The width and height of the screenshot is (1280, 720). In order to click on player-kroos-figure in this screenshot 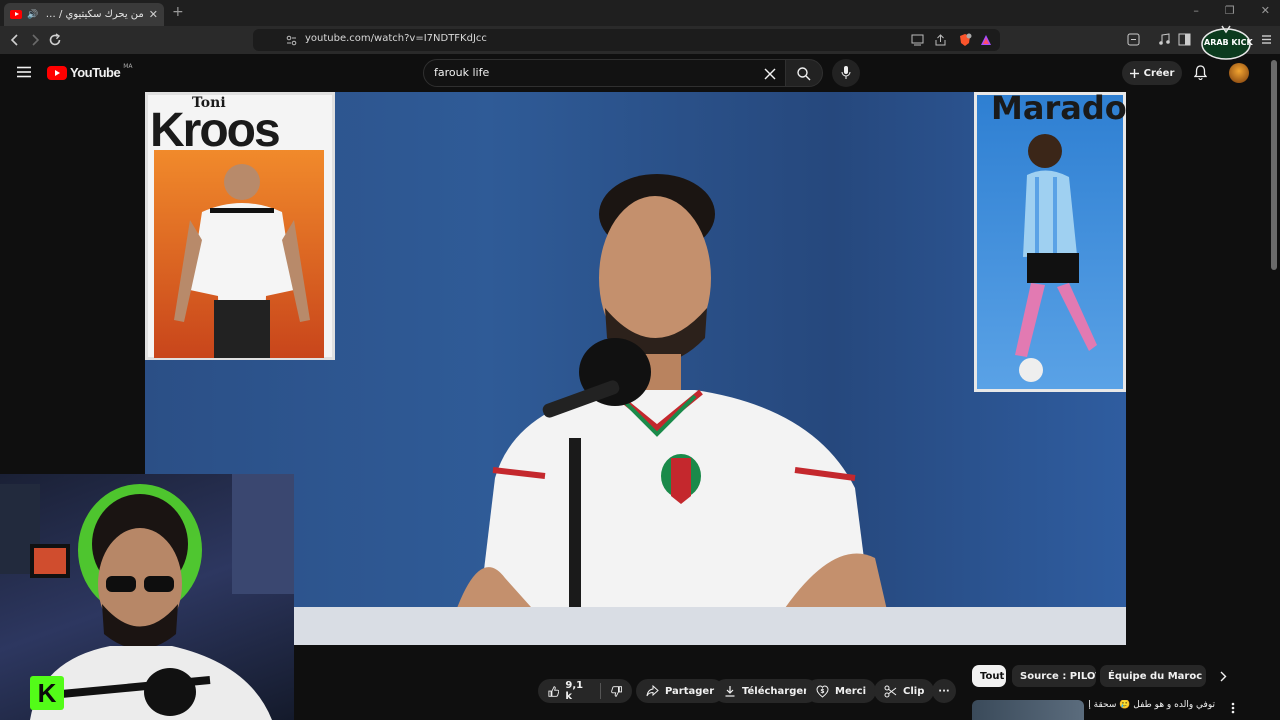, I will do `click(242, 261)`.